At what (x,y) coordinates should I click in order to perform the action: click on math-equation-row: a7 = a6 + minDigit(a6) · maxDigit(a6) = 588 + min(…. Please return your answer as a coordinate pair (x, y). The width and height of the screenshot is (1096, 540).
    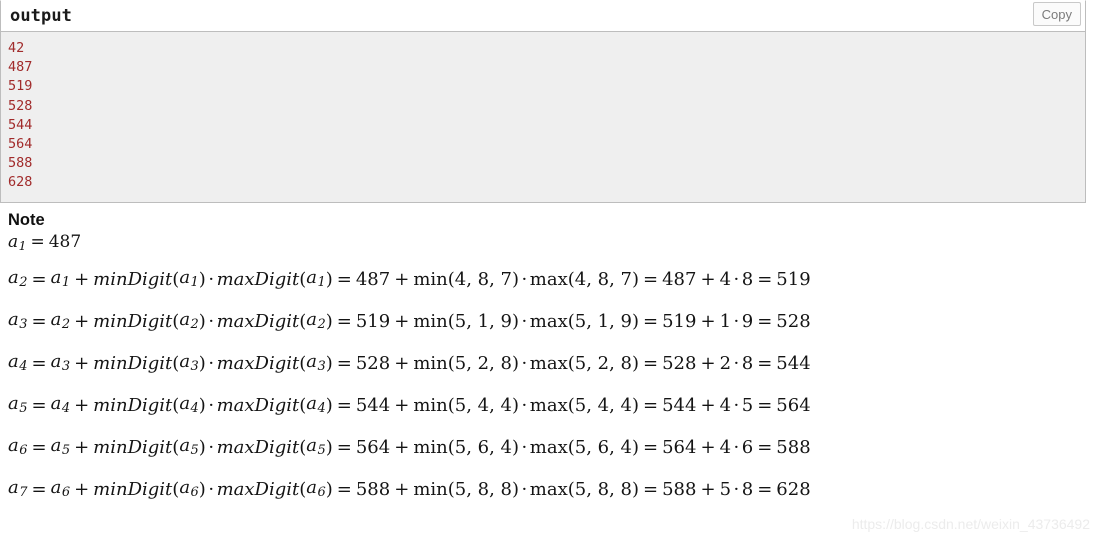
    Looking at the image, I should click on (409, 488).